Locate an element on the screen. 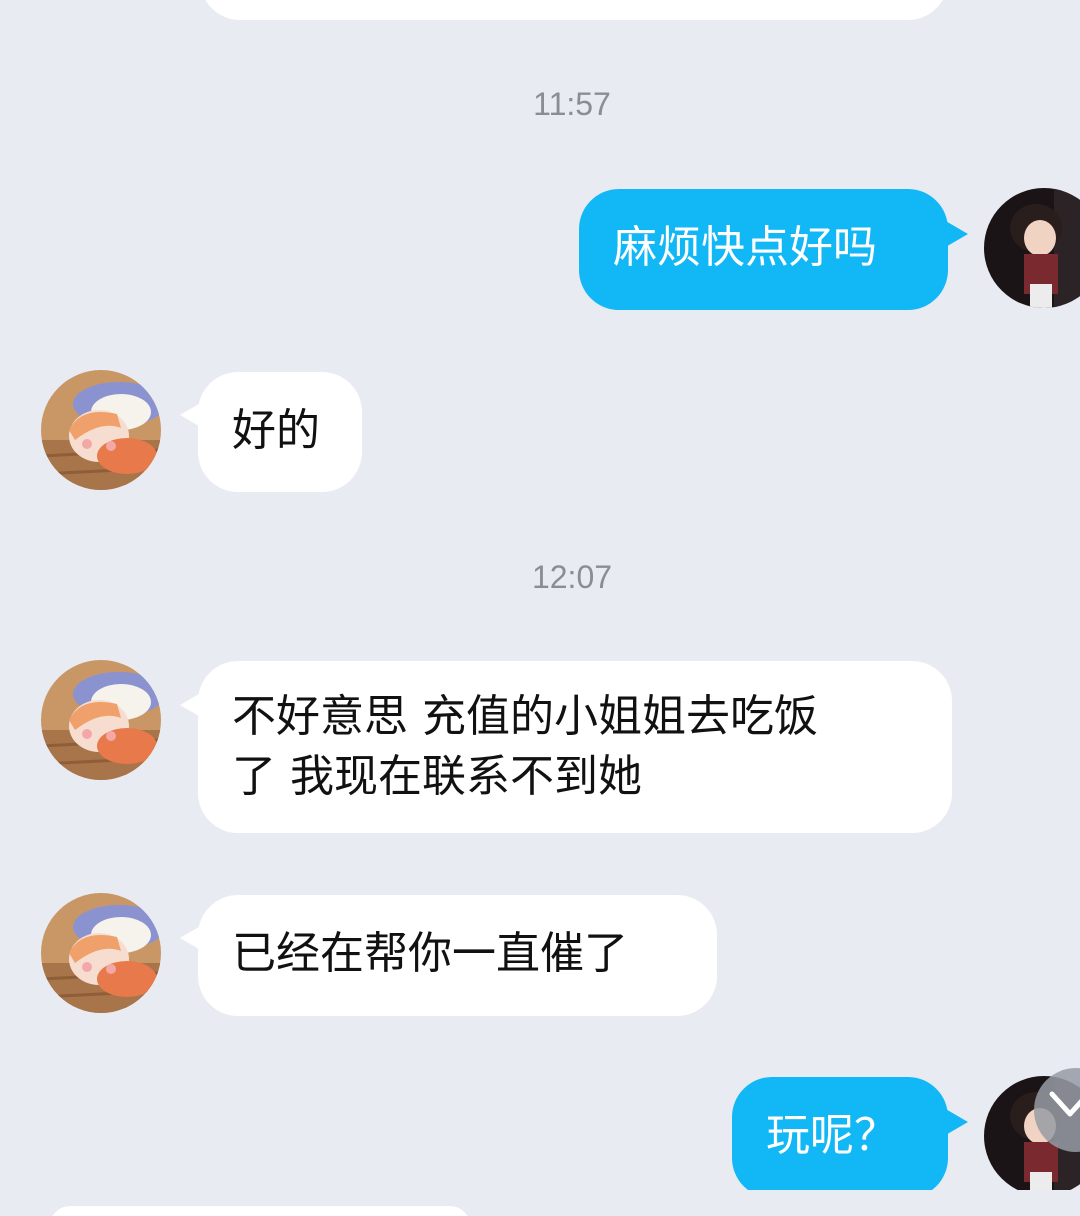  timestamp: 11:57 is located at coordinates (572, 104).